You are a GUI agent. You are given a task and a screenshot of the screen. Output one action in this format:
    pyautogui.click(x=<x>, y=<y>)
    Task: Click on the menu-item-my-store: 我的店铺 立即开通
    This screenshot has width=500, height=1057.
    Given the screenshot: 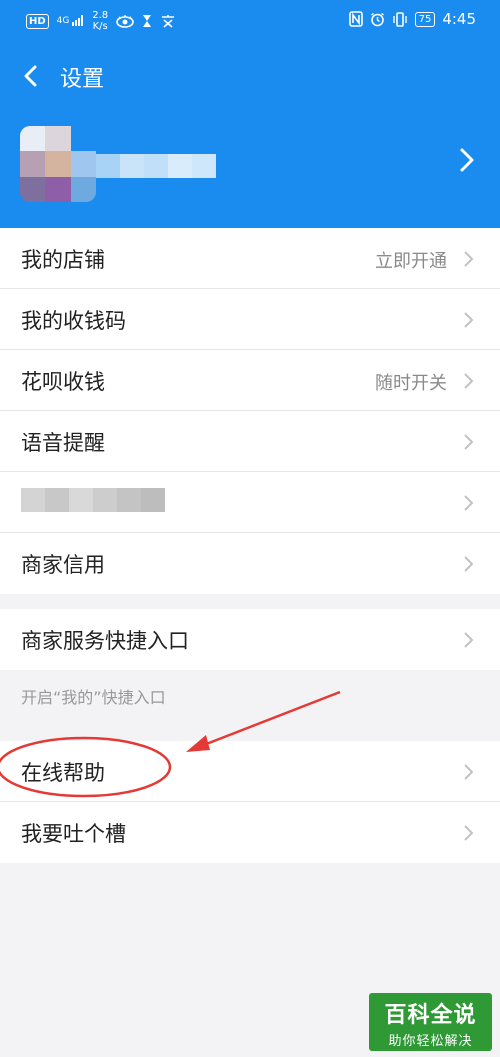 What is the action you would take?
    pyautogui.click(x=250, y=258)
    